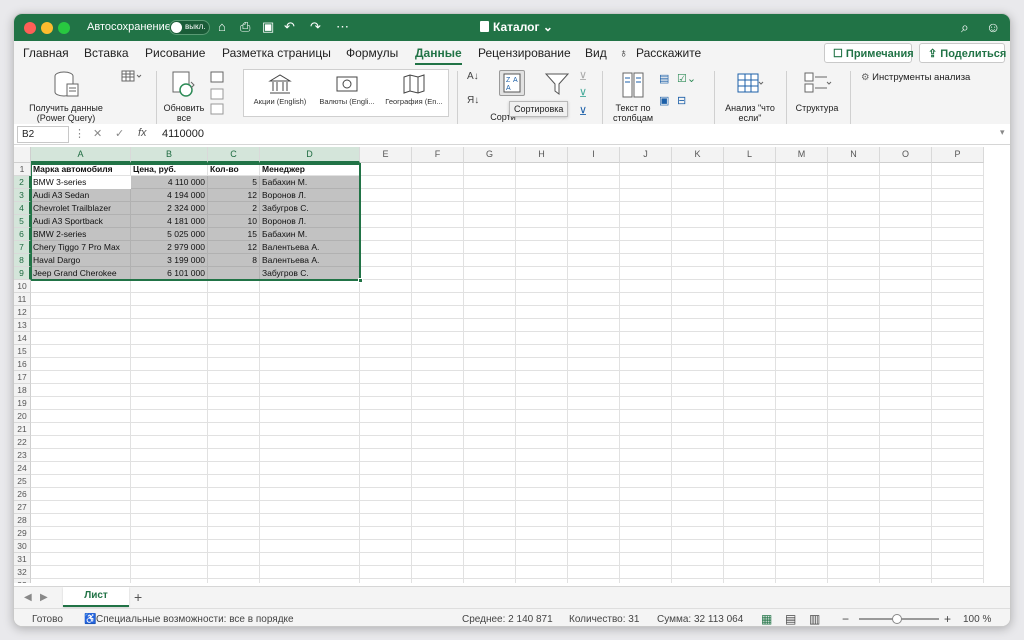  Describe the element at coordinates (119, 133) in the screenshot. I see `confirm-icon: ✓` at that location.